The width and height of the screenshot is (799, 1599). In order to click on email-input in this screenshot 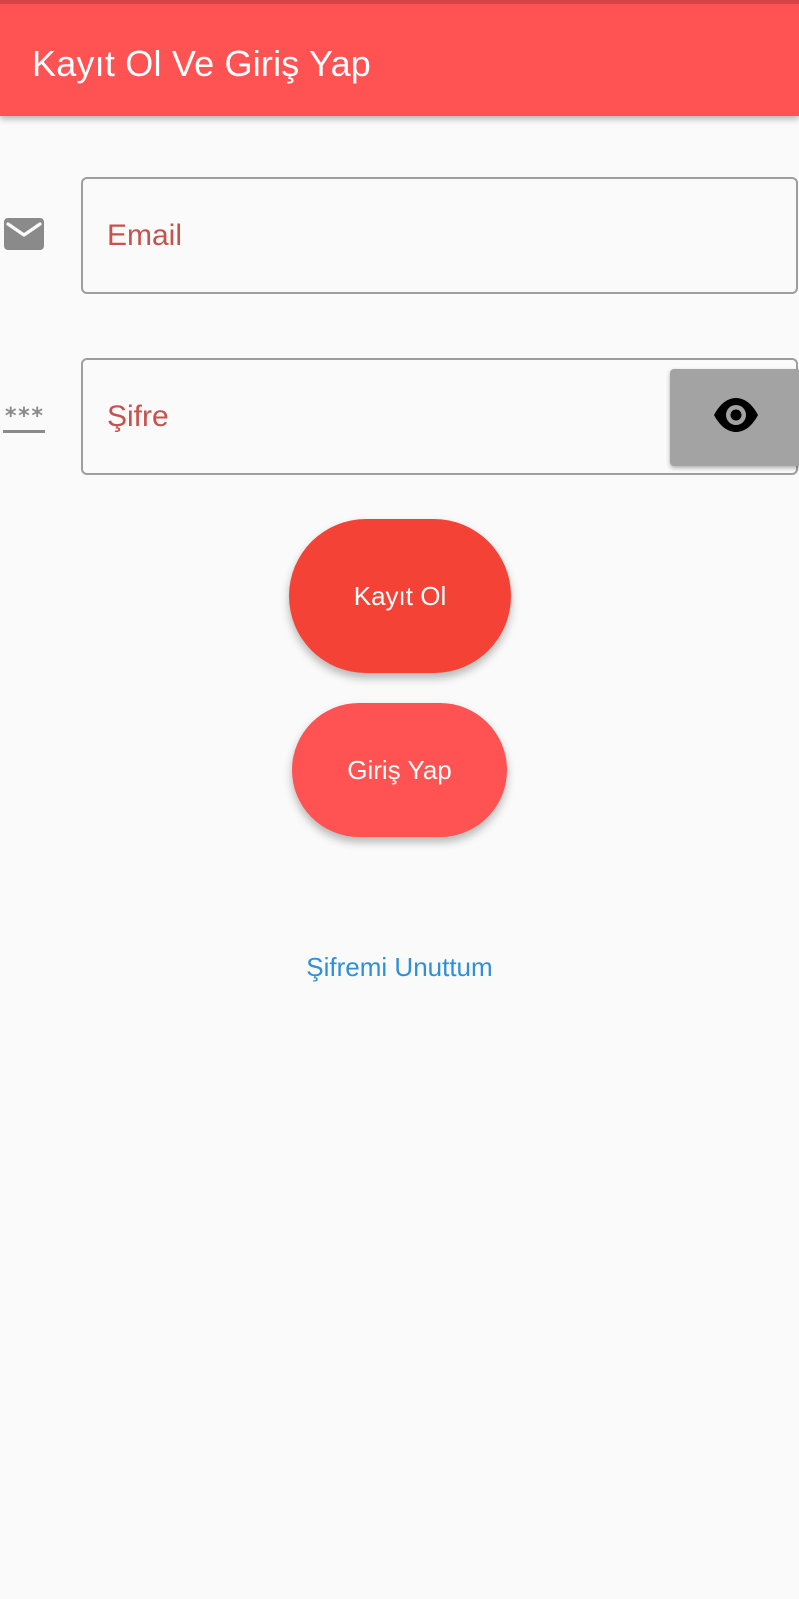, I will do `click(439, 235)`.